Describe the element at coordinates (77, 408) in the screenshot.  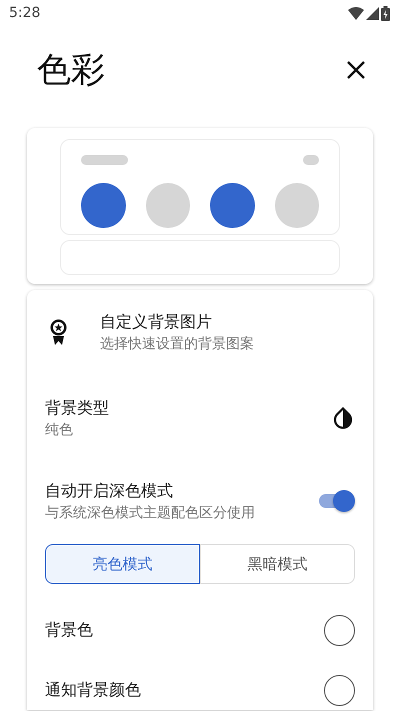
I see `setting-title: 背景类型` at that location.